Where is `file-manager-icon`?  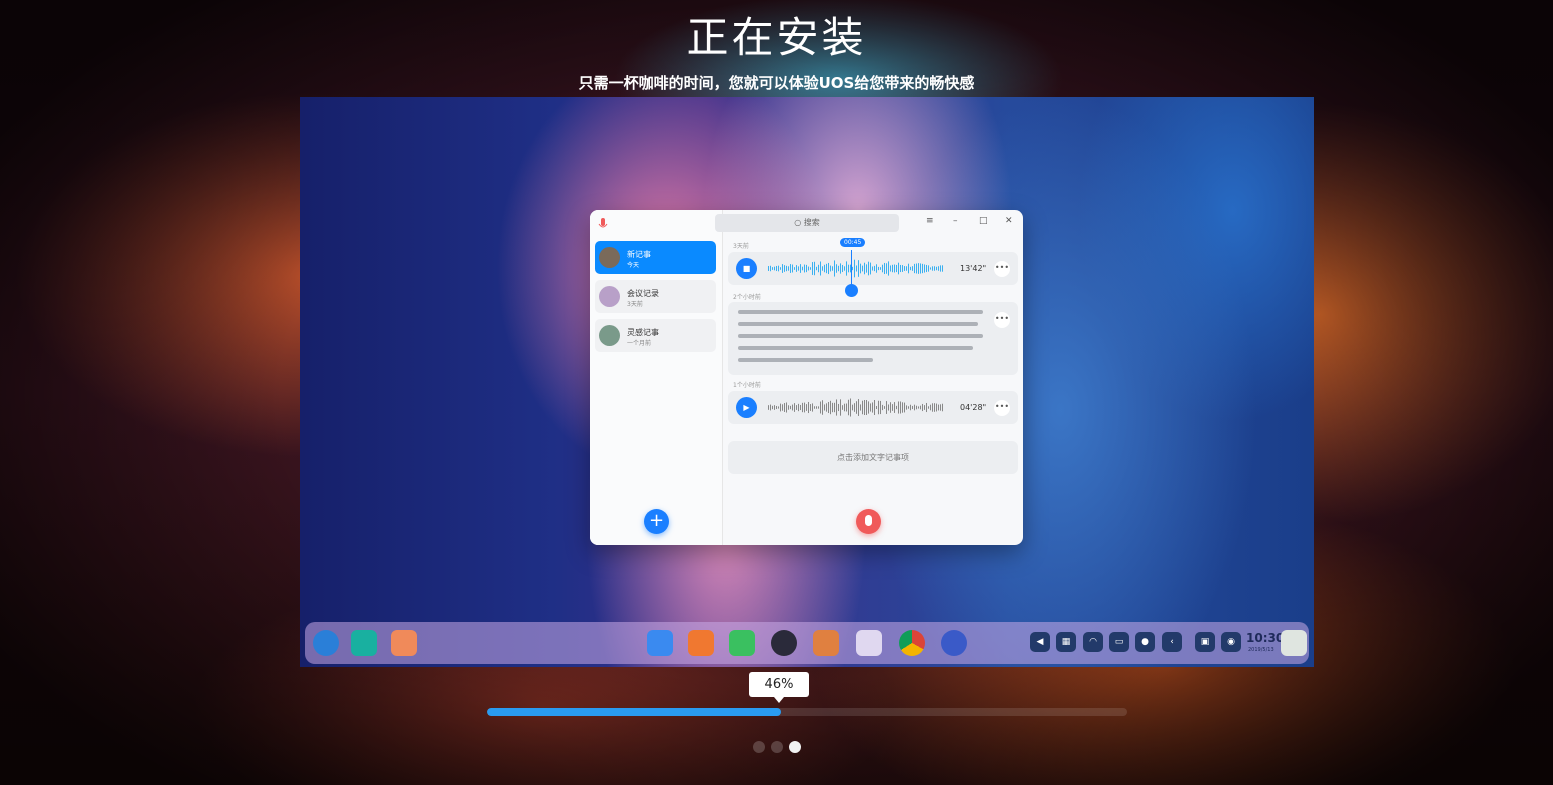 file-manager-icon is located at coordinates (660, 643).